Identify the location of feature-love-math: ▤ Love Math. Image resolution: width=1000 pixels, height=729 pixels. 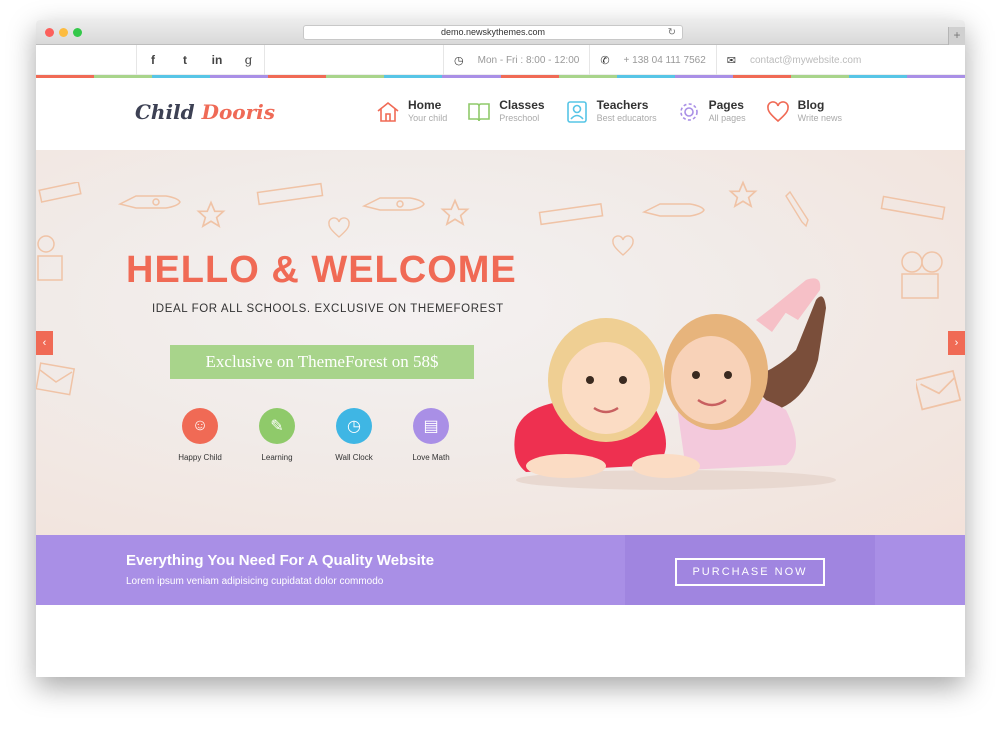
(431, 435).